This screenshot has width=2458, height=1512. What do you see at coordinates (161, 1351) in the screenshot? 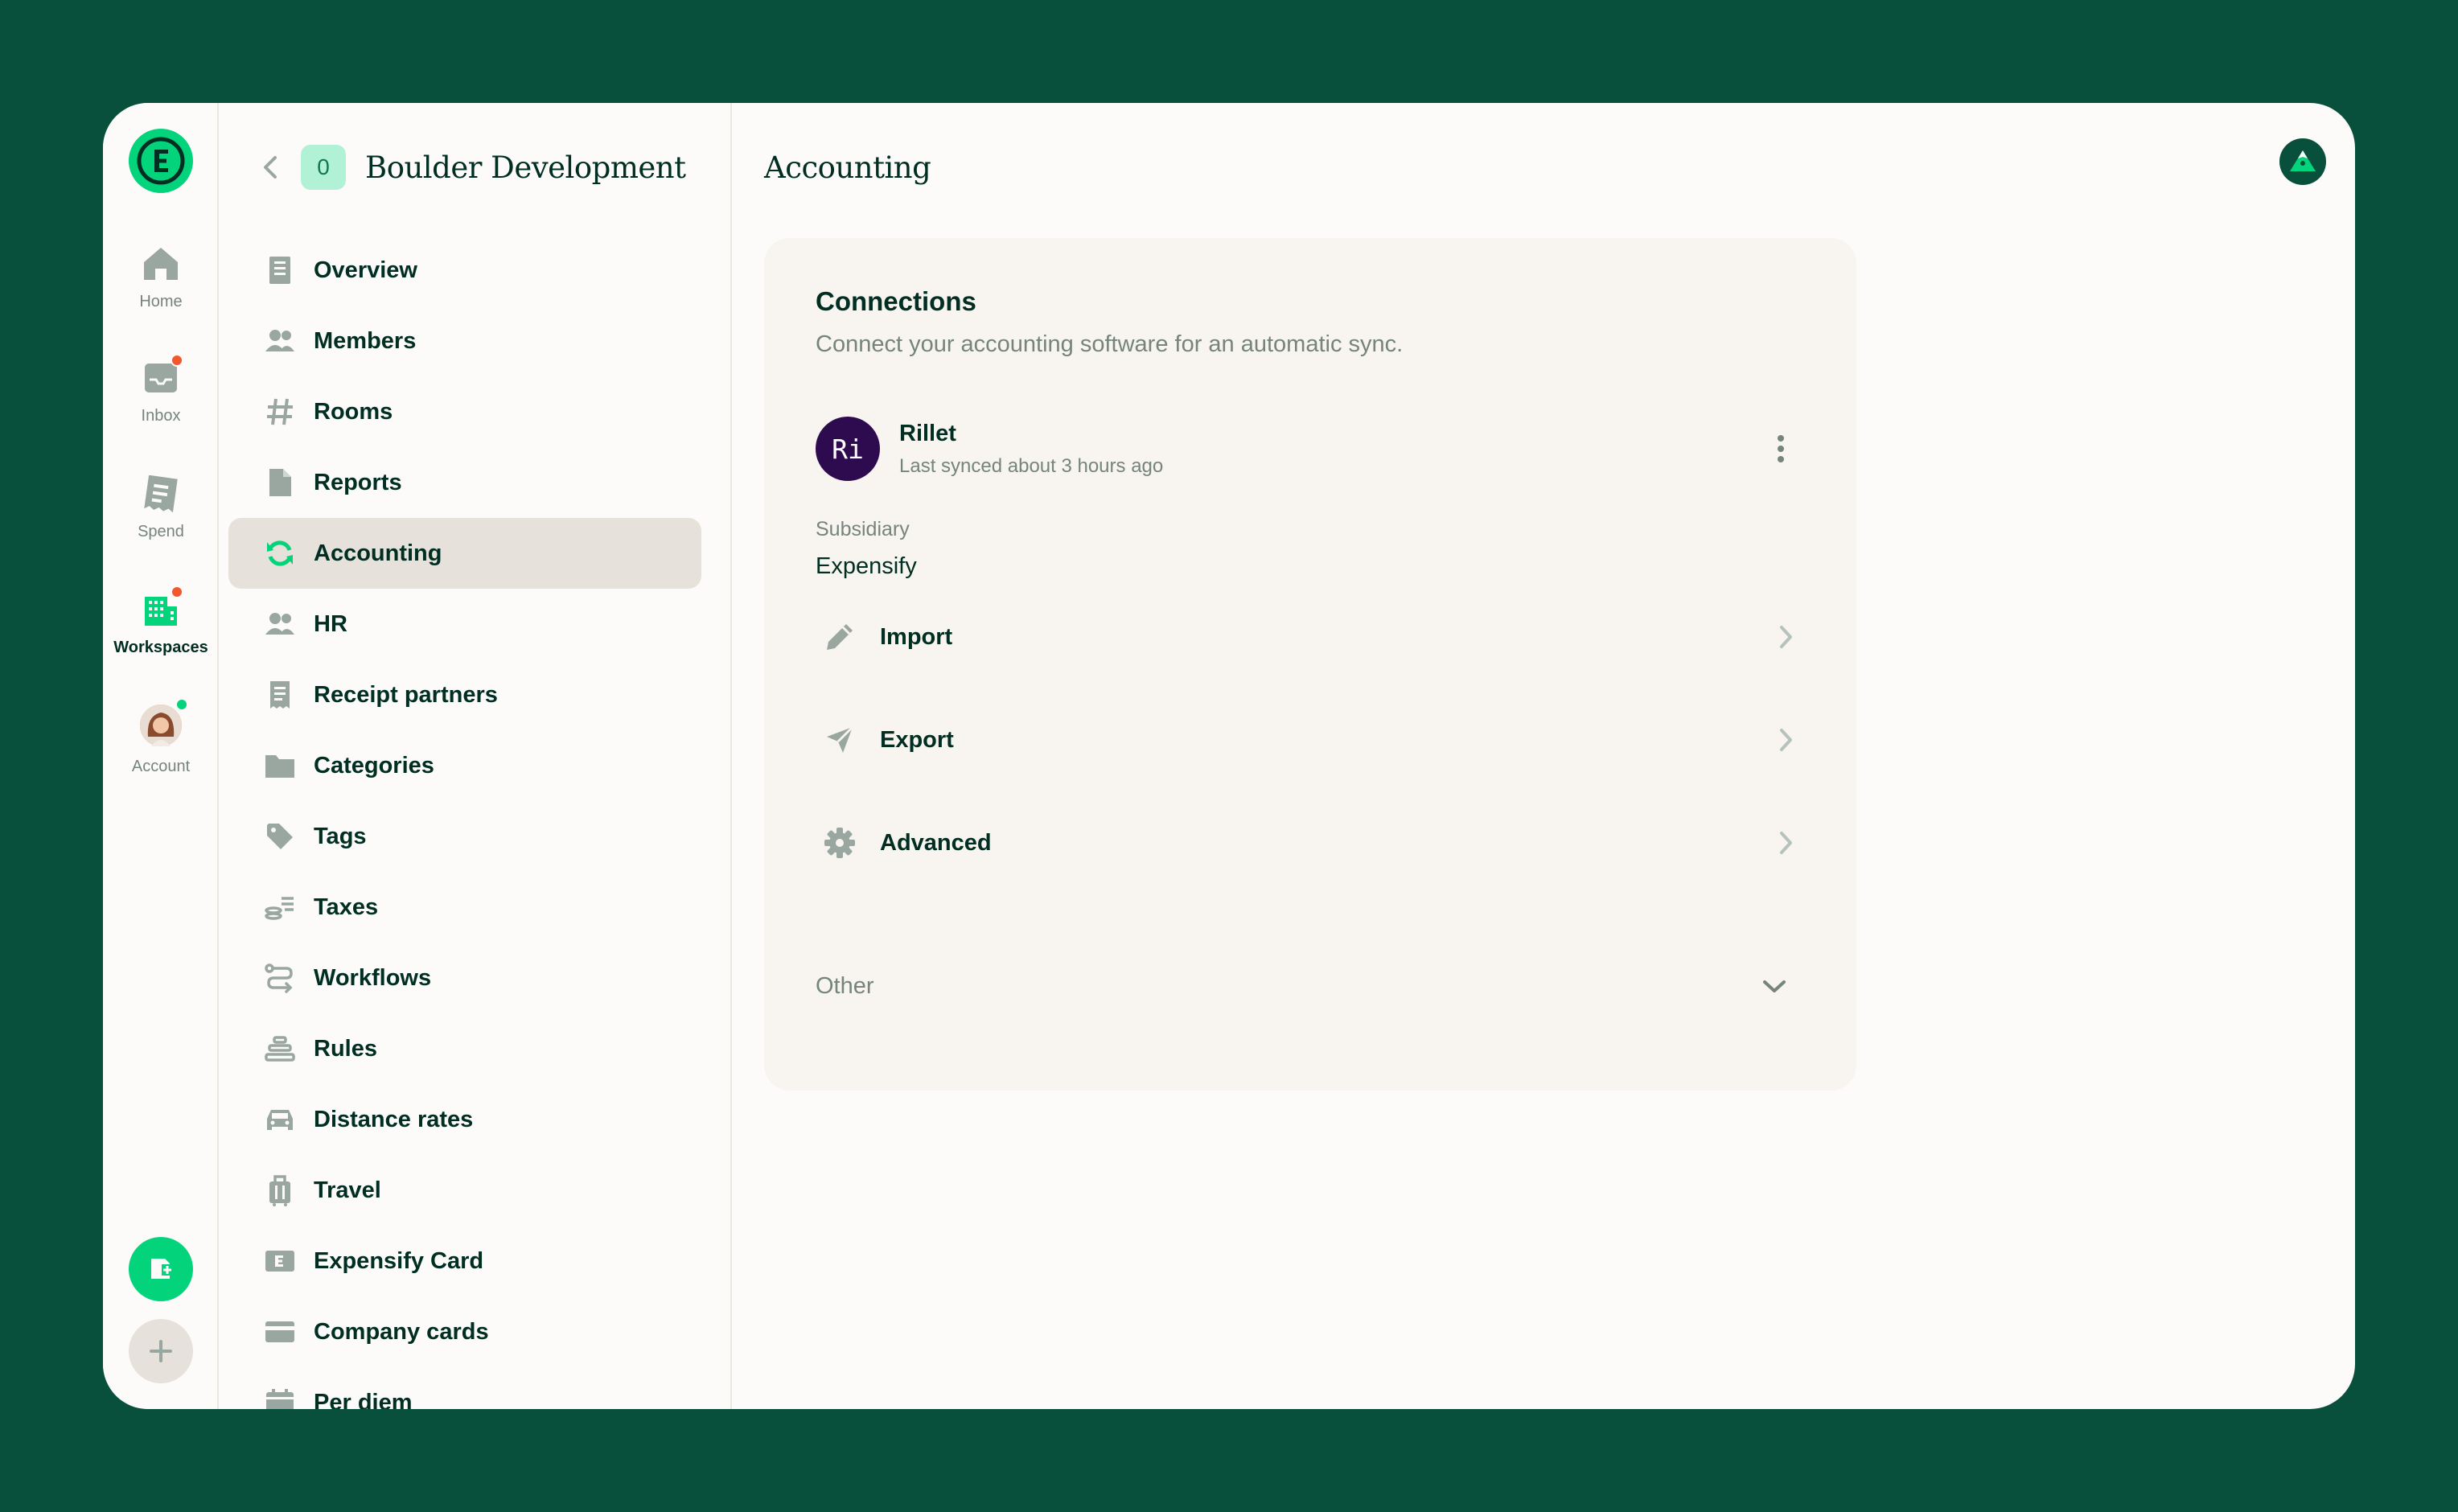
I see `add-button` at bounding box center [161, 1351].